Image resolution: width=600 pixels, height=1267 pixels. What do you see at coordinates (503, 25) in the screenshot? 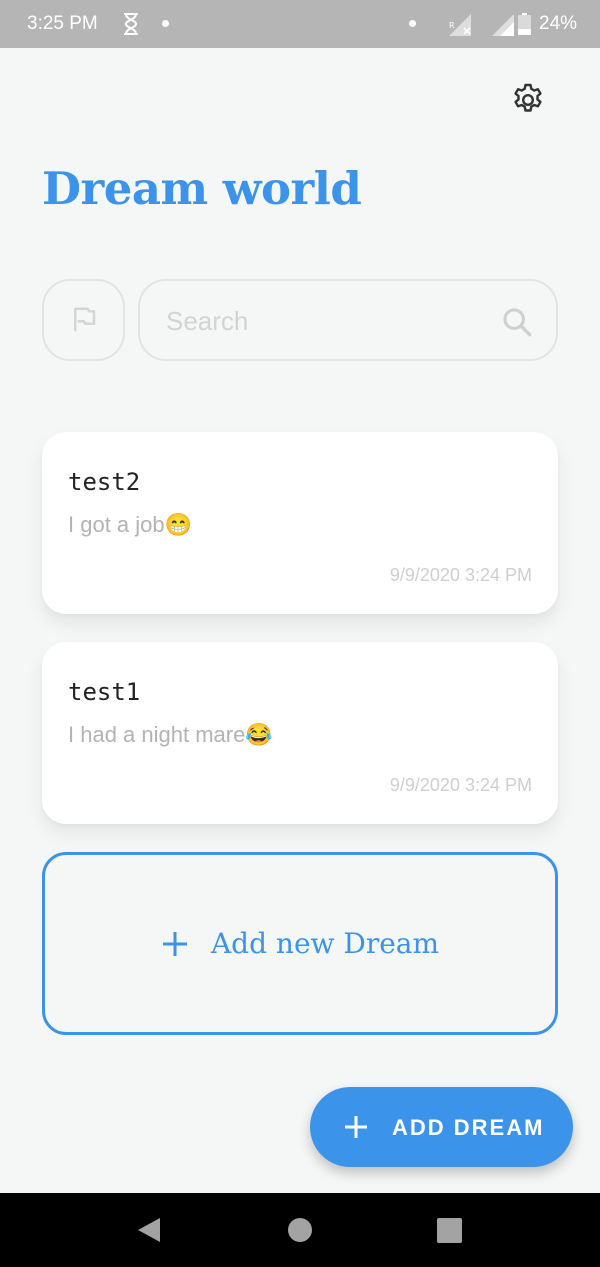
I see `signal-icon` at bounding box center [503, 25].